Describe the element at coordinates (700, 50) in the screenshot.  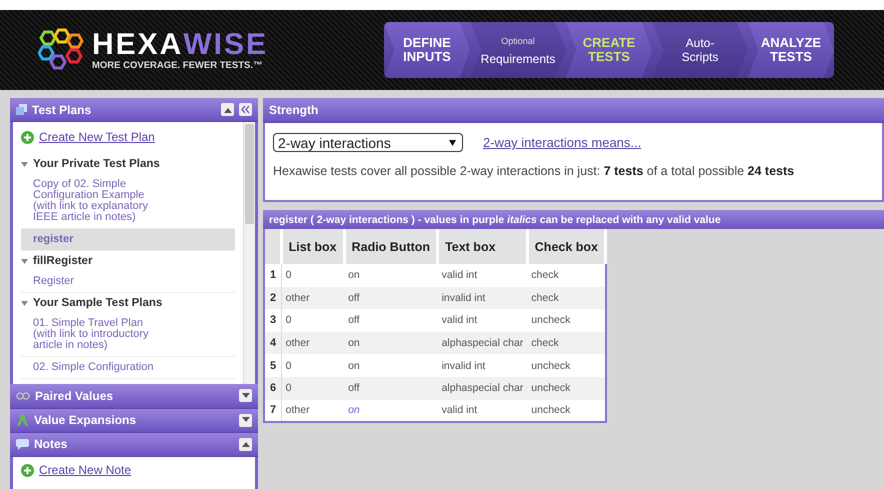
I see `workflow-step-tab: Auto-Scripts` at that location.